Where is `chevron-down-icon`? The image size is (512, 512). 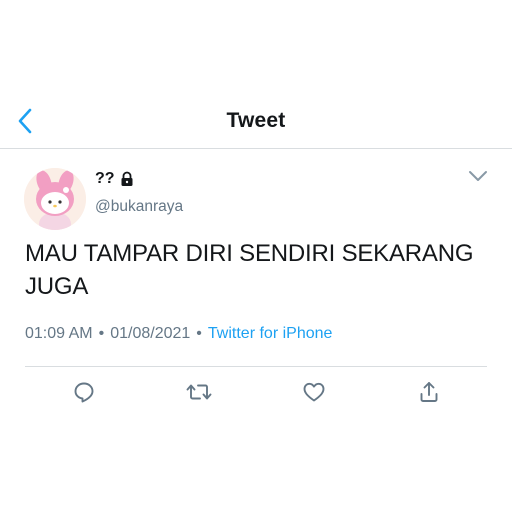 chevron-down-icon is located at coordinates (478, 176).